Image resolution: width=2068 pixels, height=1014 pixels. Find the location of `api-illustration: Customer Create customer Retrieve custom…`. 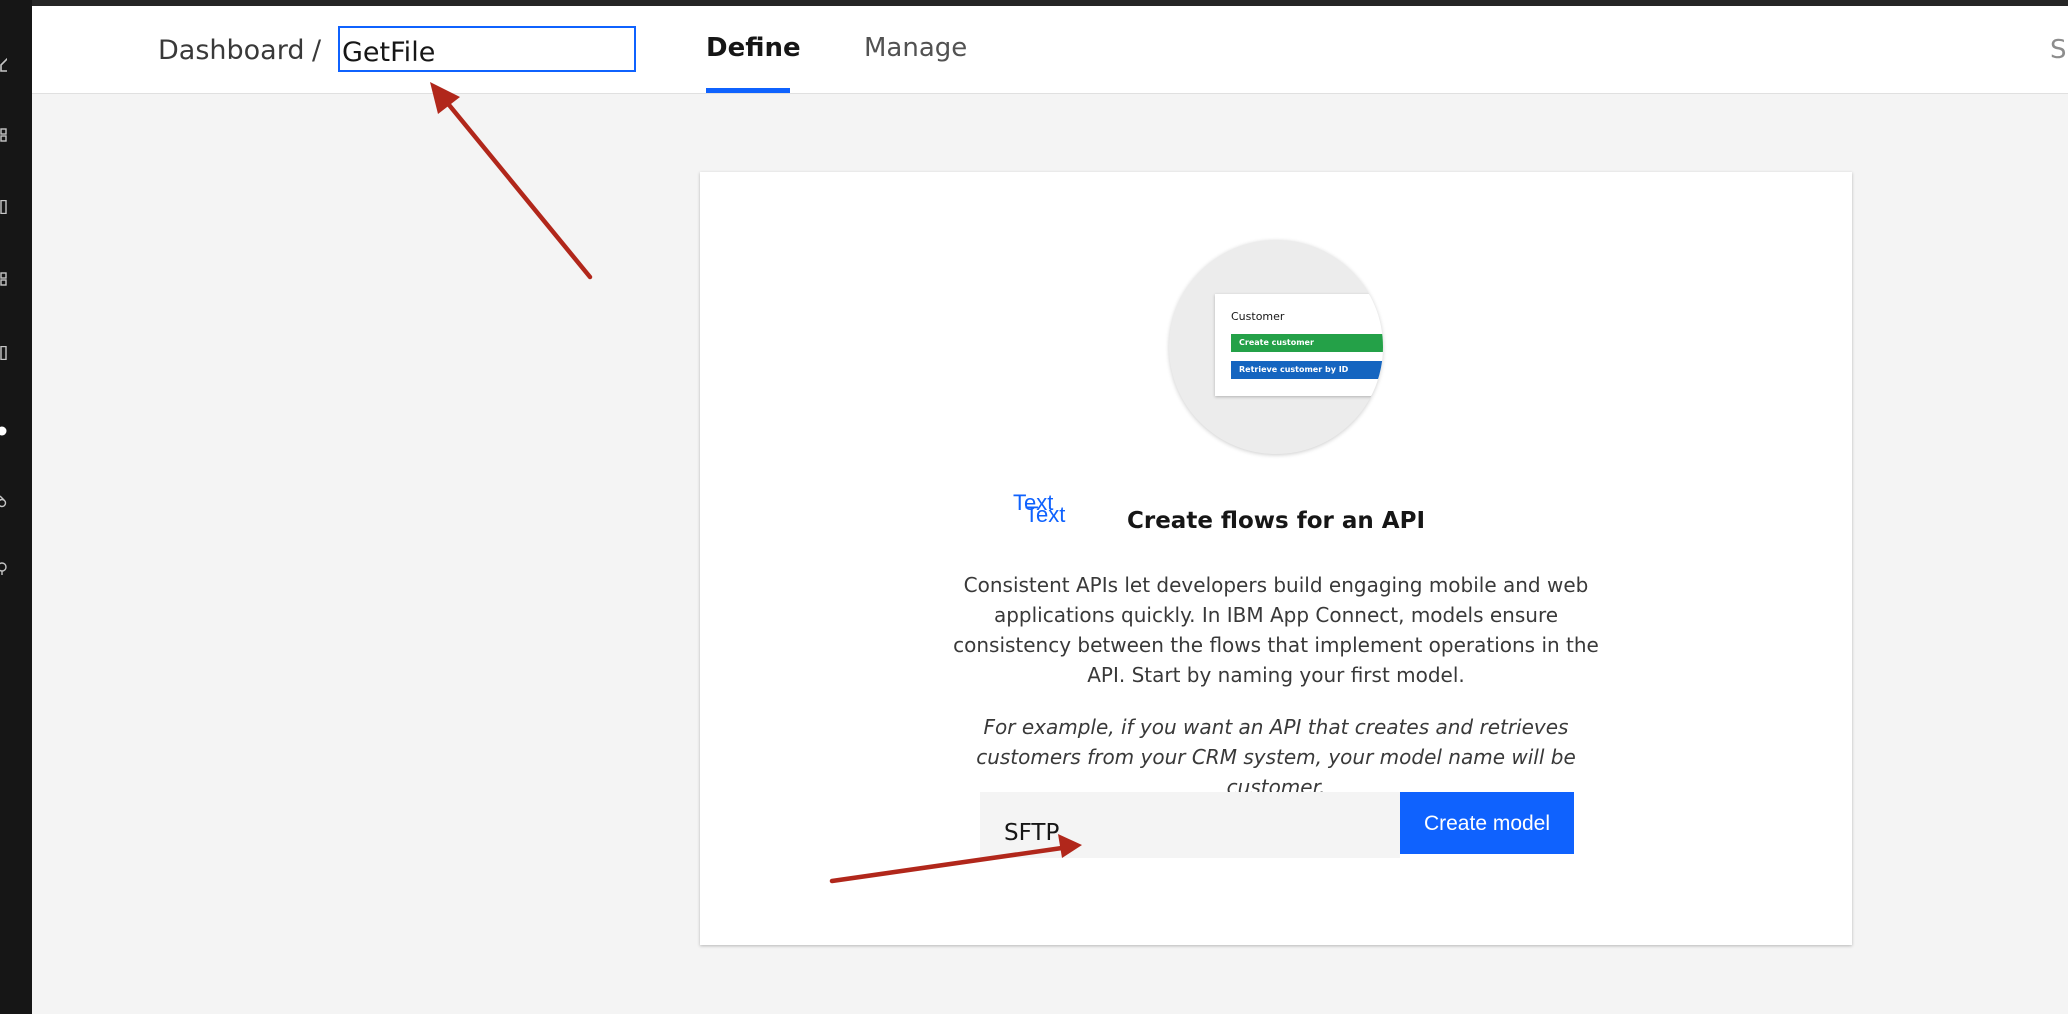

api-illustration: Customer Create customer Retrieve custom… is located at coordinates (1276, 347).